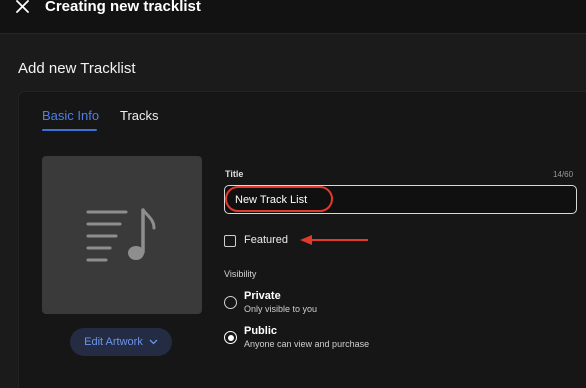  I want to click on private-radio, so click(230, 302).